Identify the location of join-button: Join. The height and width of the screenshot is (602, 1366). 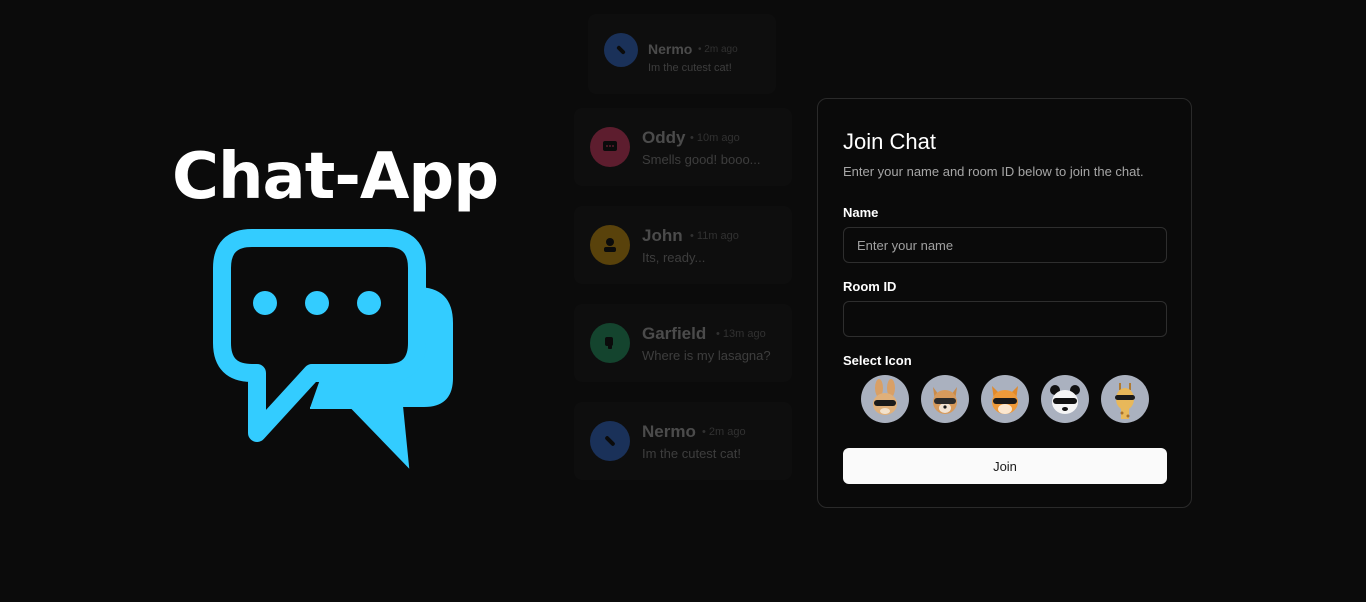
(1005, 466).